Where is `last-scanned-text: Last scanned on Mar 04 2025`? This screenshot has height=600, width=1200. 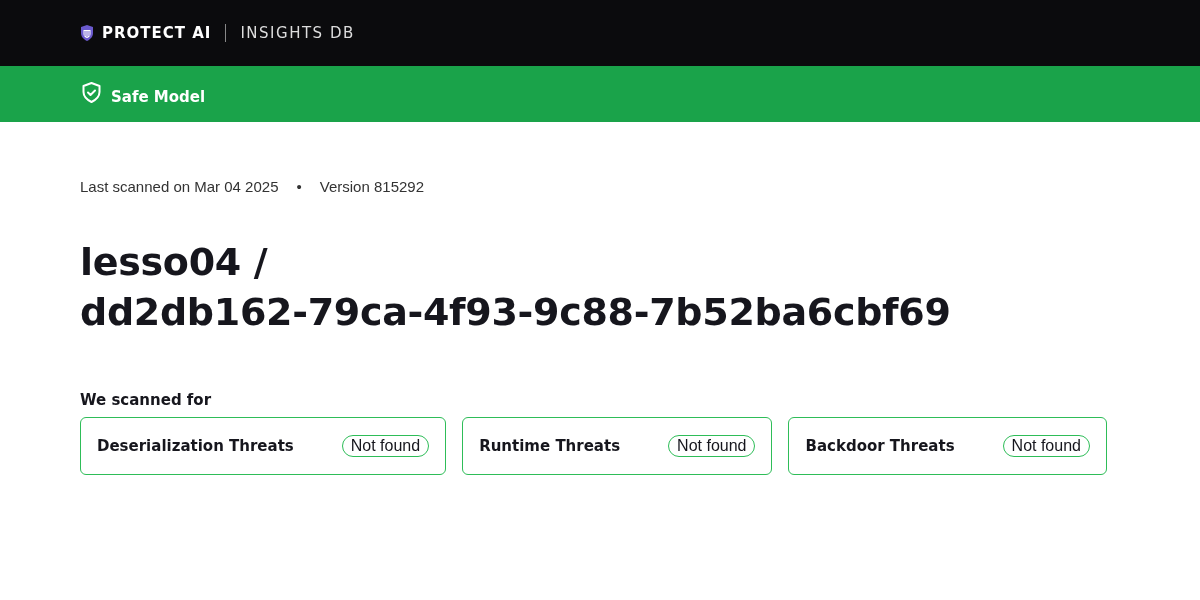
last-scanned-text: Last scanned on Mar 04 2025 is located at coordinates (179, 186).